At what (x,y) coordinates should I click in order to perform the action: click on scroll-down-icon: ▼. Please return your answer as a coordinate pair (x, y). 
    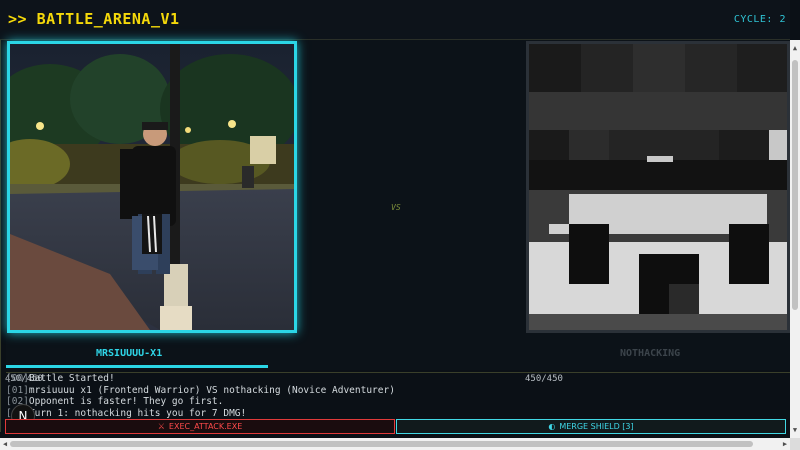
    Looking at the image, I should click on (795, 430).